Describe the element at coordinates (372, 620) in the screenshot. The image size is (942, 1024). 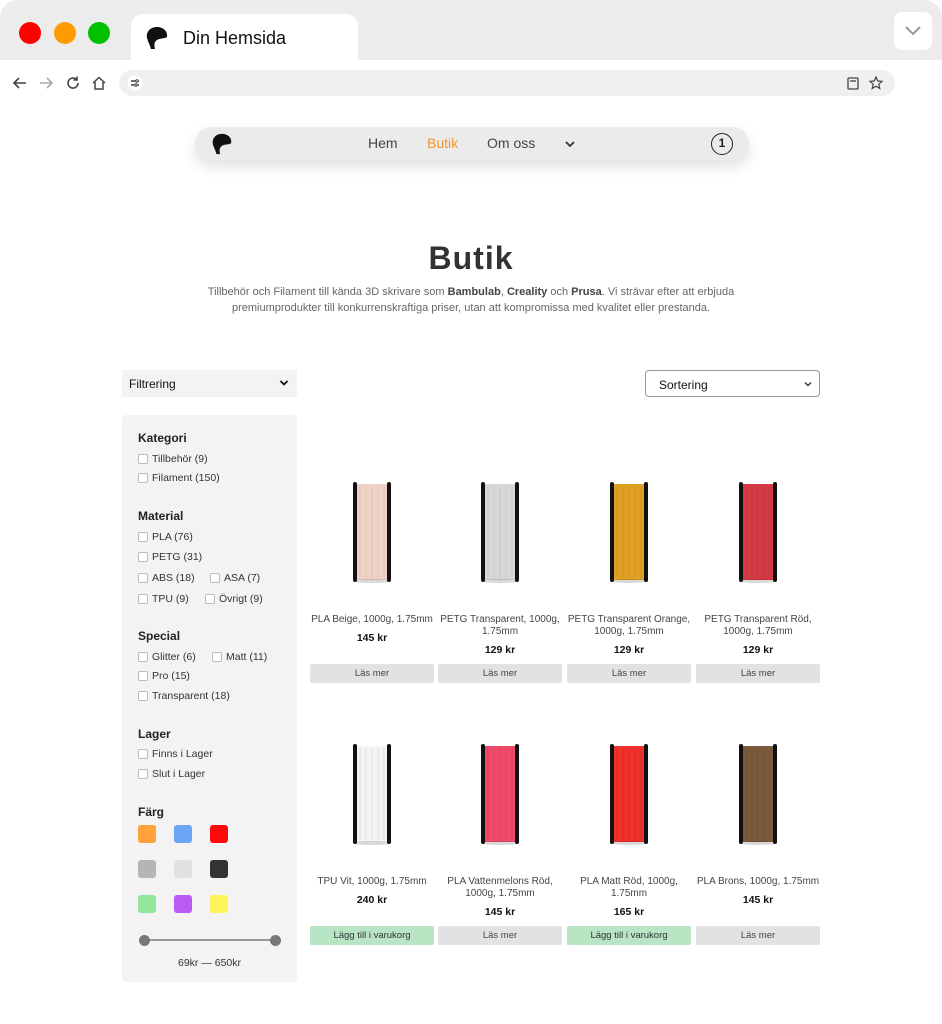
I see `product-name: PLA Beige, 1000g, 1.75mm` at that location.